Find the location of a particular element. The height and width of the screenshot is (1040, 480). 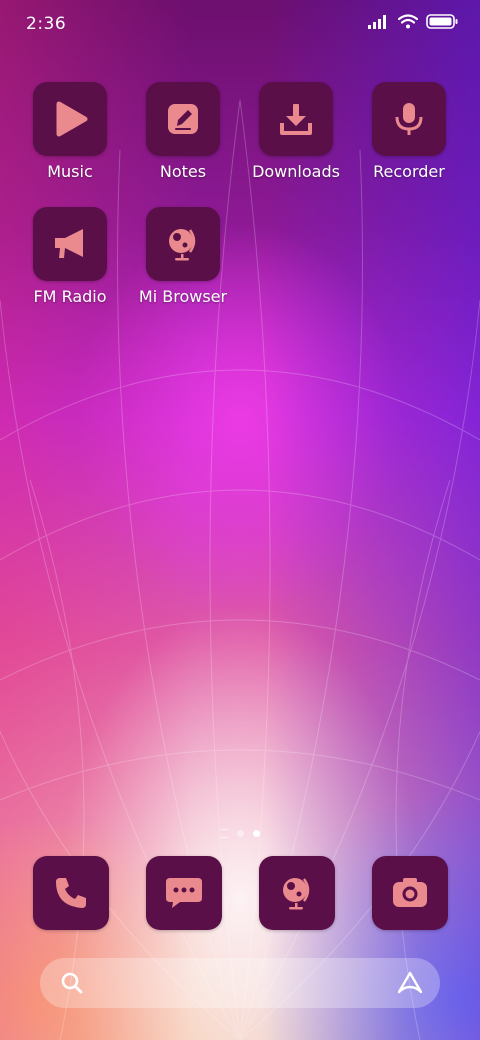

app-notes: Notes is located at coordinates (183, 132).